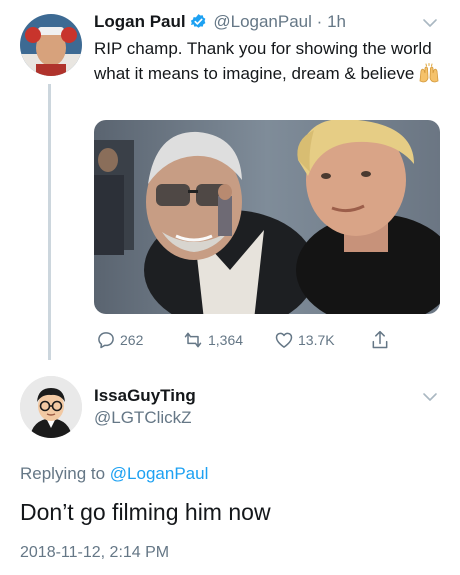 The image size is (460, 575). Describe the element at coordinates (132, 340) in the screenshot. I see `reply-count: 262` at that location.